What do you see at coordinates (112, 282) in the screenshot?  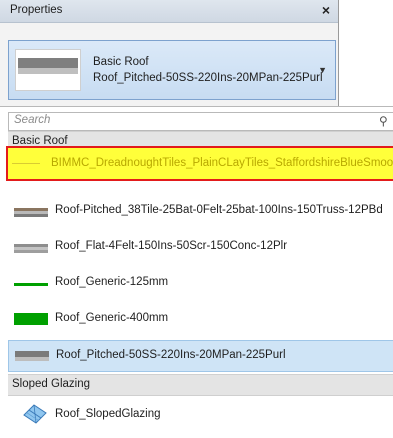 I see `list-item-label: Roof_Generic-125mm` at bounding box center [112, 282].